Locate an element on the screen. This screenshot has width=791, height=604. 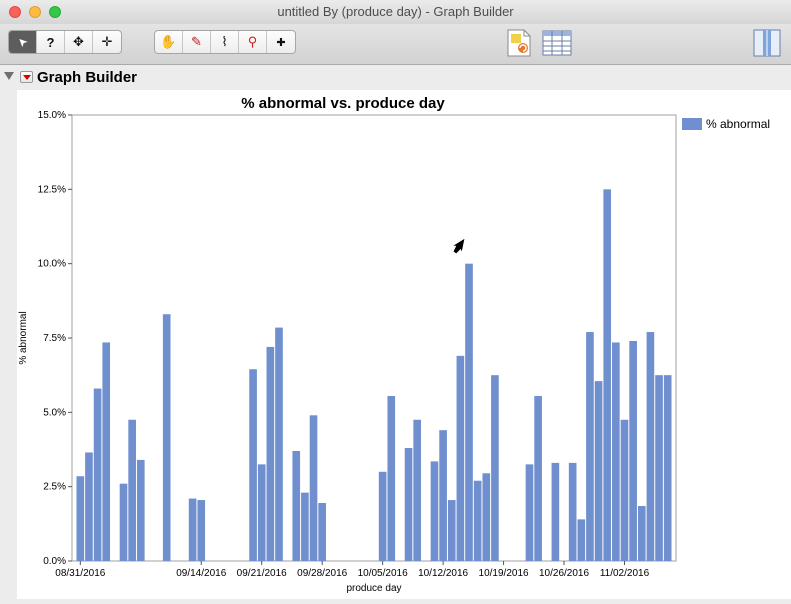
x-tick-label: 11/02/2016 is located at coordinates (625, 573).